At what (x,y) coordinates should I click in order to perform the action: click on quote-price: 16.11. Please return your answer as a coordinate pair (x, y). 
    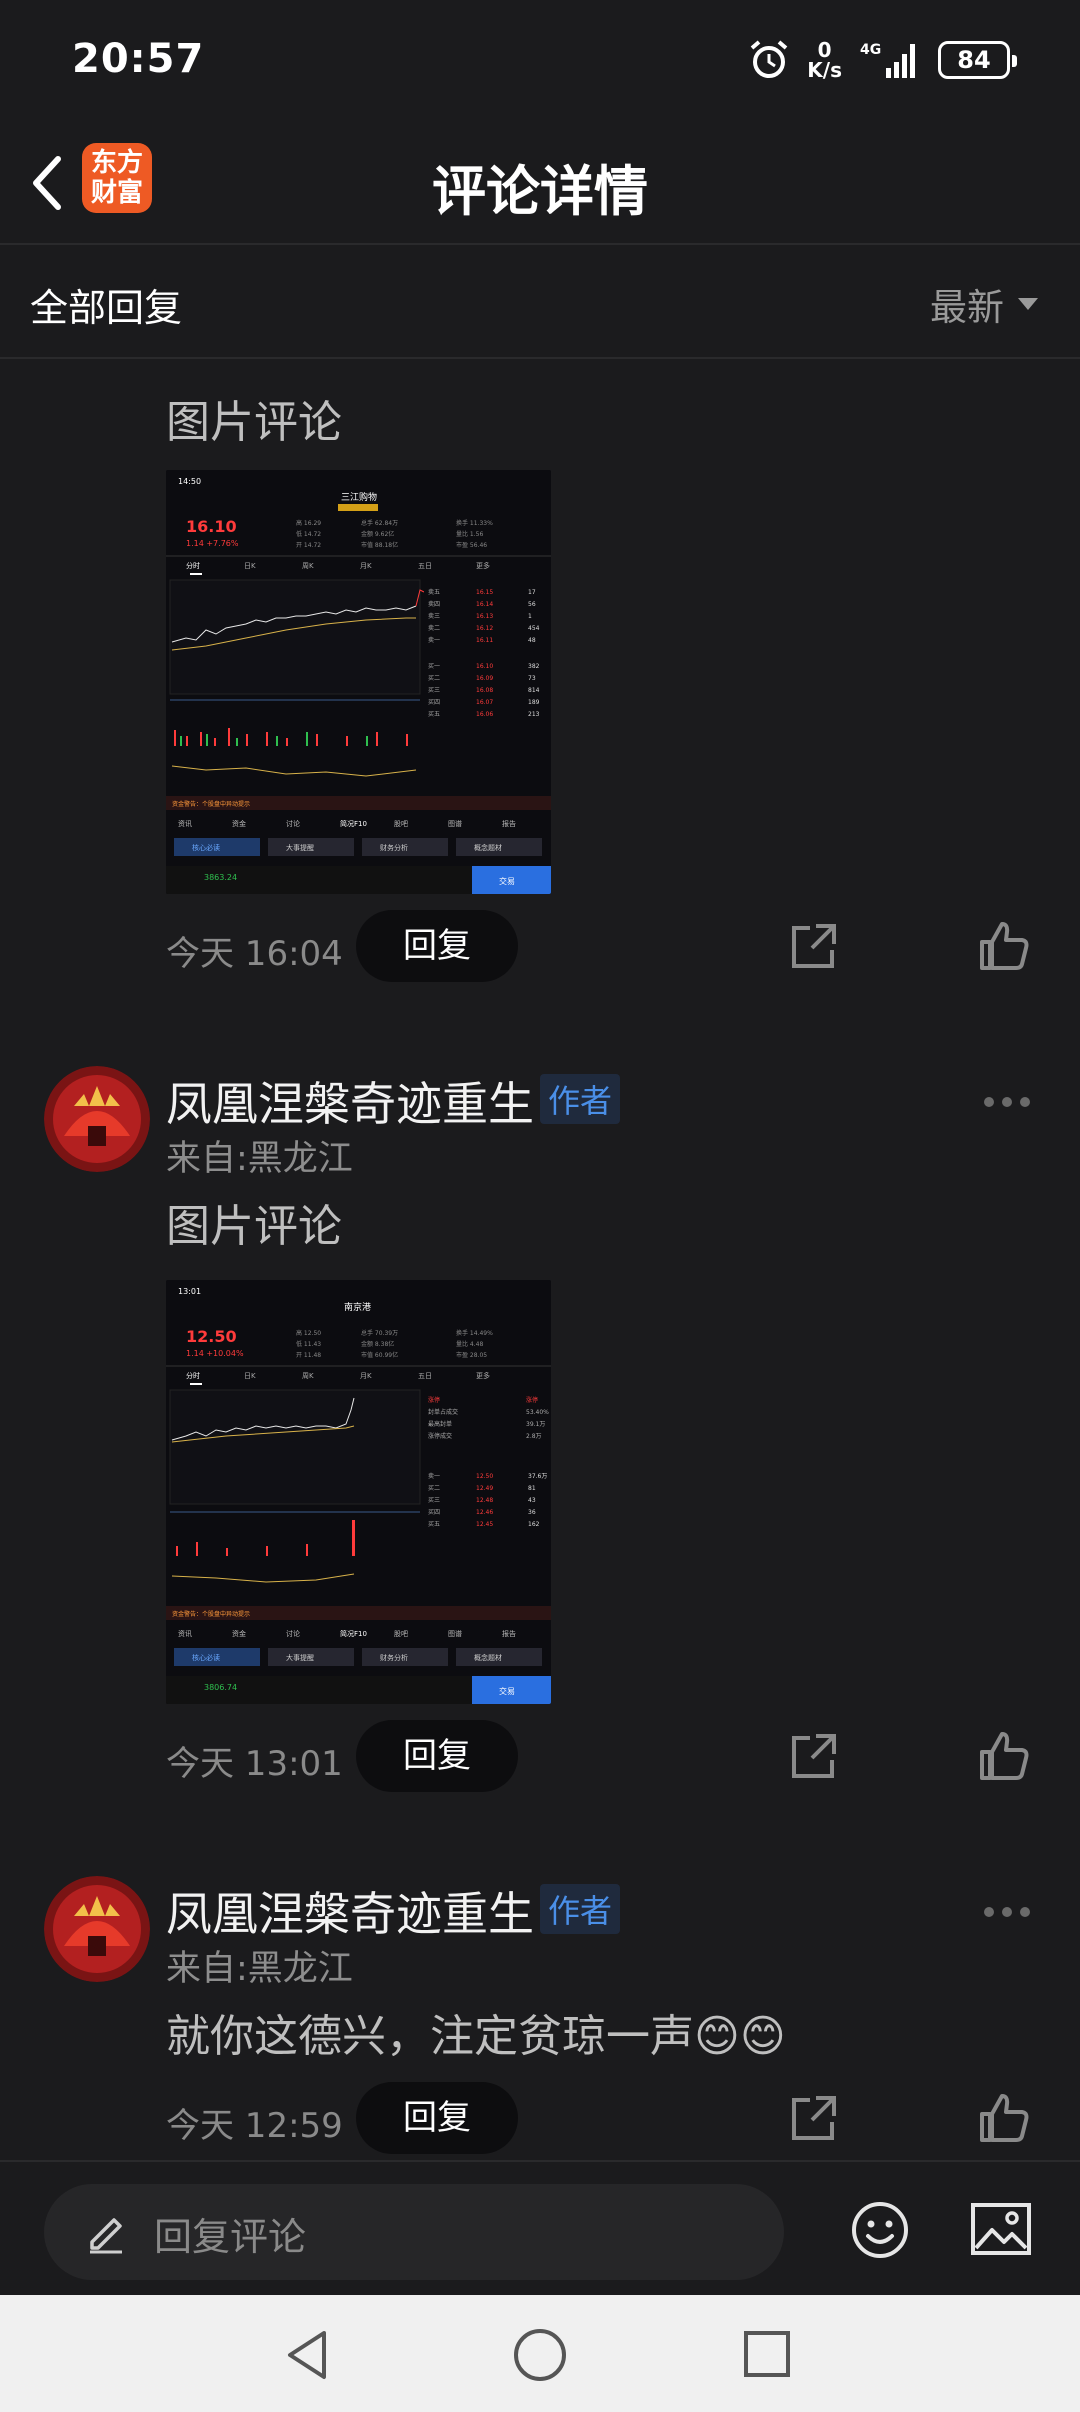
    Looking at the image, I should click on (484, 640).